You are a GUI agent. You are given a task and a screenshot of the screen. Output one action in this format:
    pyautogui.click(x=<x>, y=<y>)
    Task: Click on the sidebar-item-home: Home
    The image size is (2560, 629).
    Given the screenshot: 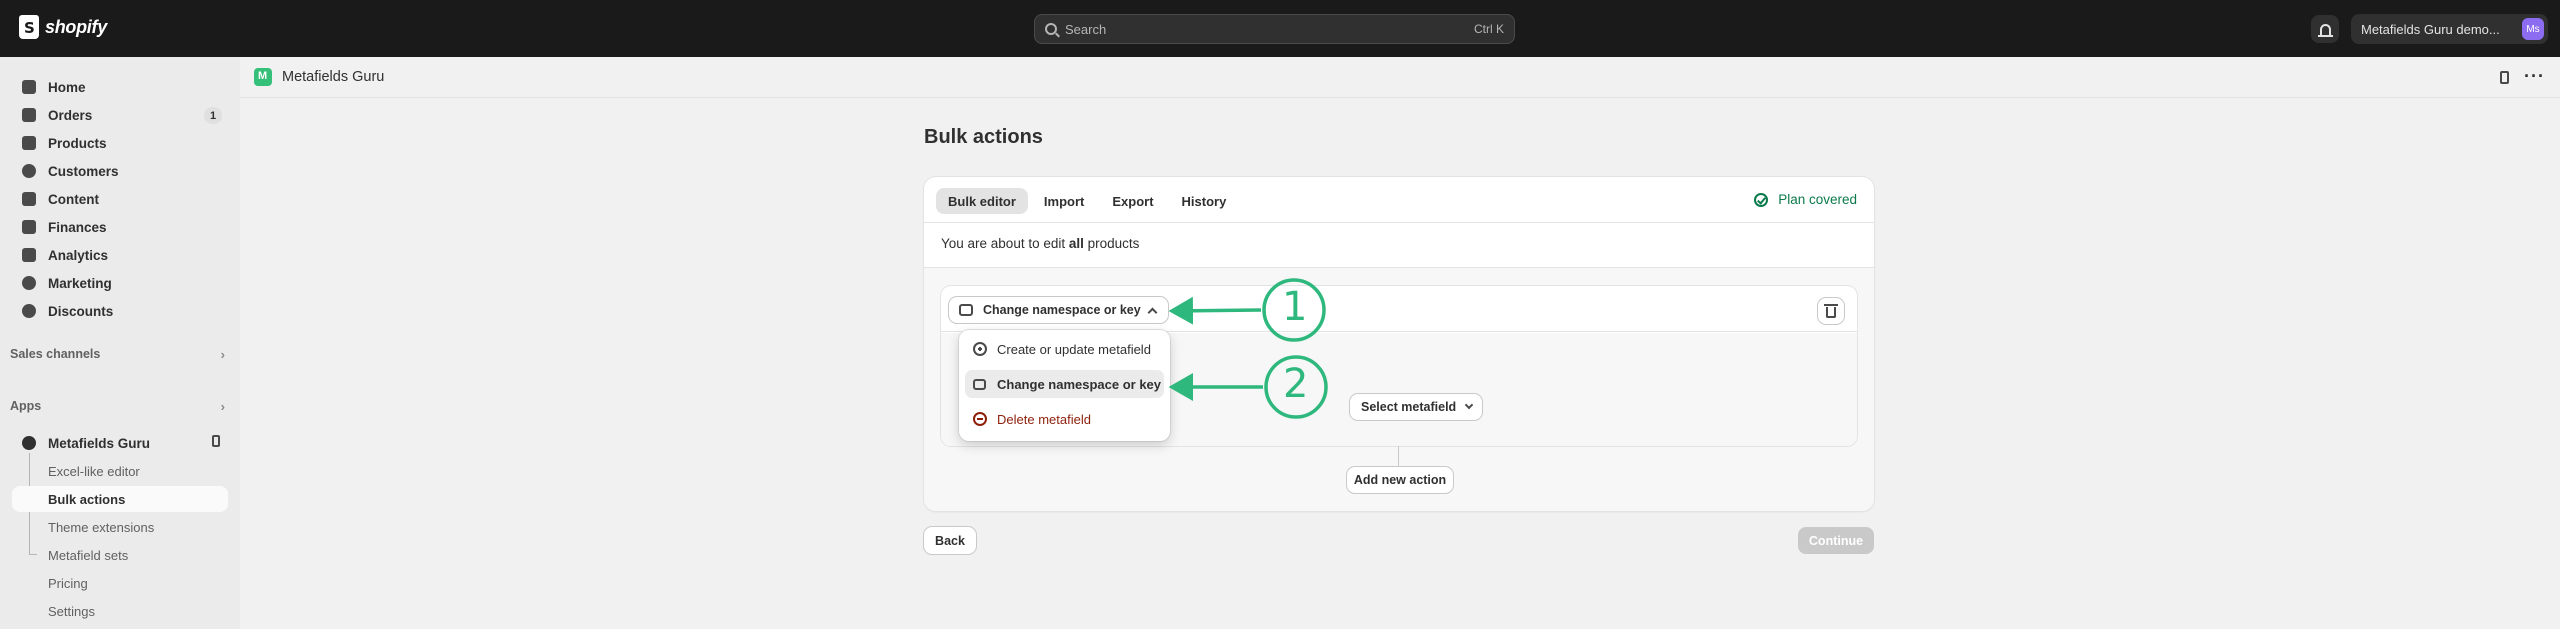 What is the action you would take?
    pyautogui.click(x=120, y=87)
    